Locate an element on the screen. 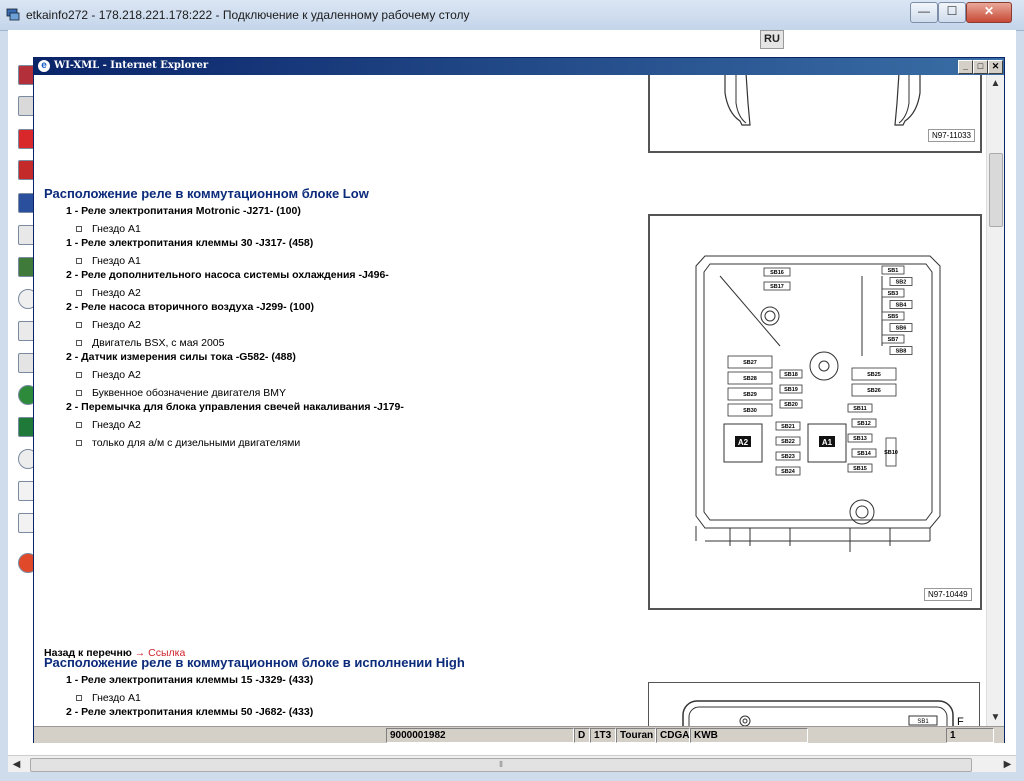 The height and width of the screenshot is (781, 1024). fuse-sb15: SB15 is located at coordinates (860, 468).